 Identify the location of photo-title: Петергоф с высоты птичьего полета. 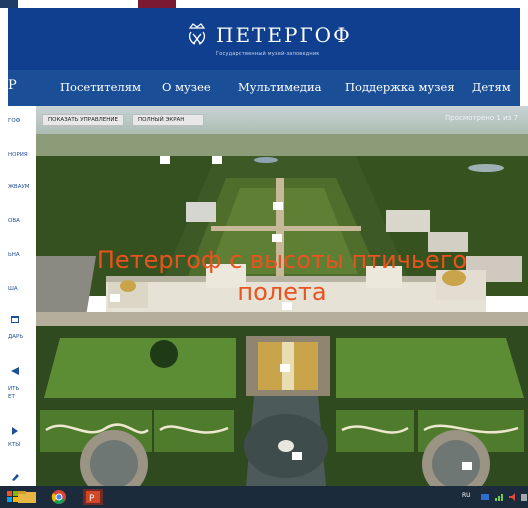
(282, 276).